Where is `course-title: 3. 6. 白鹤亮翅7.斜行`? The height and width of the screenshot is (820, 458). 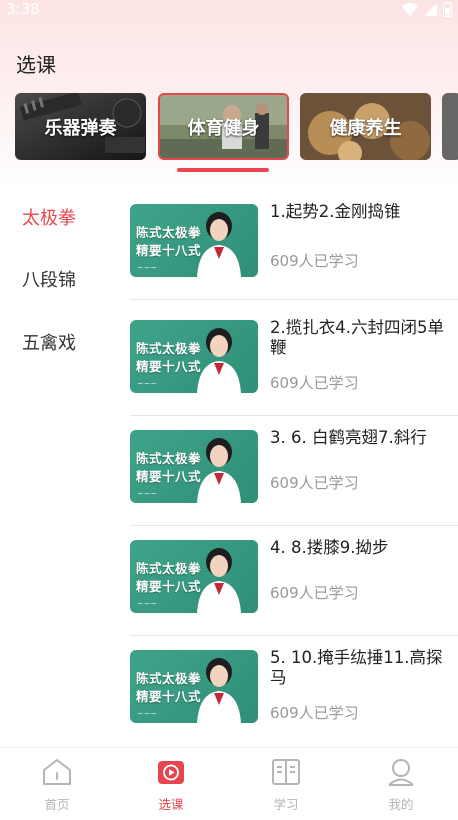
course-title: 3. 6. 白鹤亮翅7.斜行 is located at coordinates (348, 437).